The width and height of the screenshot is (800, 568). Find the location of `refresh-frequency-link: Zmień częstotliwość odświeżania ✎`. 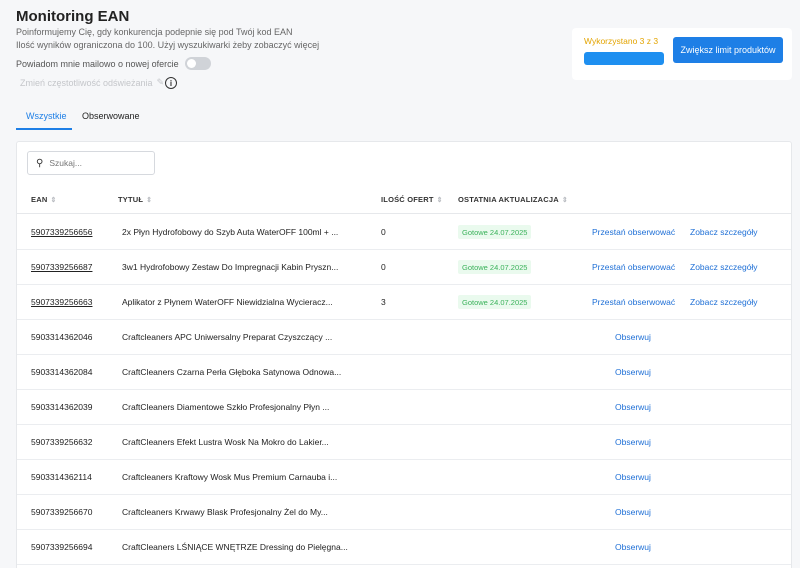

refresh-frequency-link: Zmień częstotliwość odświeżania ✎ is located at coordinates (92, 82).